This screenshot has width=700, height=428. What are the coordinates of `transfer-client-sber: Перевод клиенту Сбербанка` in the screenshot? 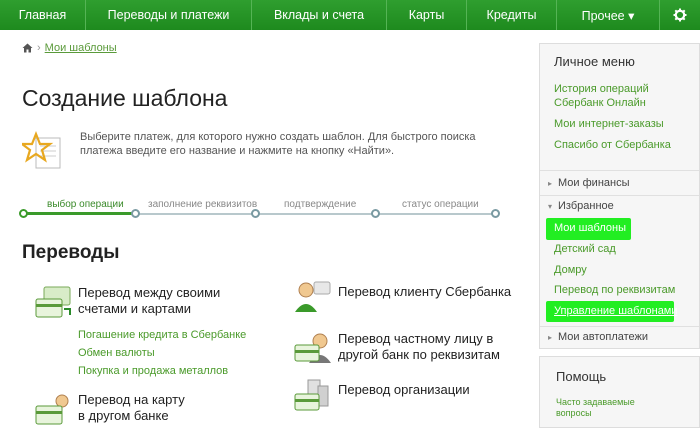 It's located at (404, 299).